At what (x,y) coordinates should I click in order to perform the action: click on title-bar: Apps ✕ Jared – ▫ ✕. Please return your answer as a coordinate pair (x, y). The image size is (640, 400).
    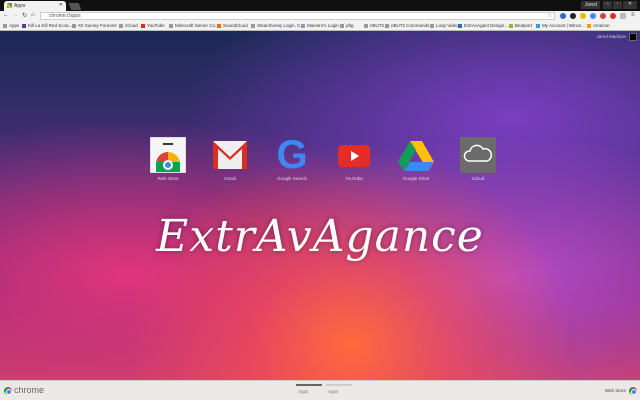
    Looking at the image, I should click on (320, 5).